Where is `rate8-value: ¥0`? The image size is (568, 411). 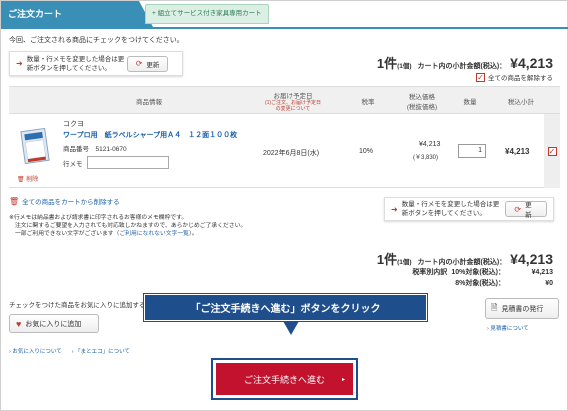
rate8-value: ¥0 is located at coordinates (549, 283).